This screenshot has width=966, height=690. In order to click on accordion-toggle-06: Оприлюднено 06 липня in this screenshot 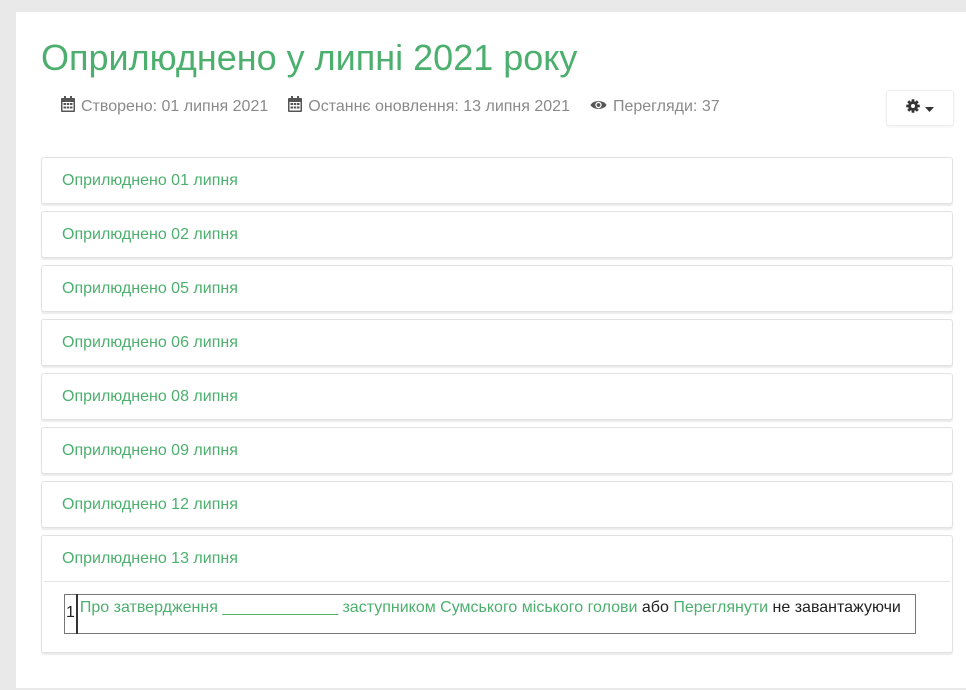, I will do `click(497, 342)`.